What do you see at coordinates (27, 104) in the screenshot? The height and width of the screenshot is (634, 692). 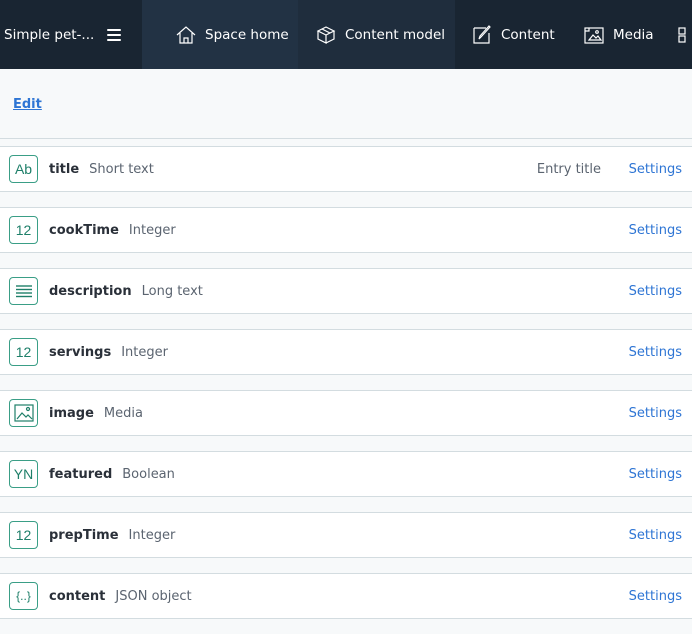 I see `edit-link: Edit` at bounding box center [27, 104].